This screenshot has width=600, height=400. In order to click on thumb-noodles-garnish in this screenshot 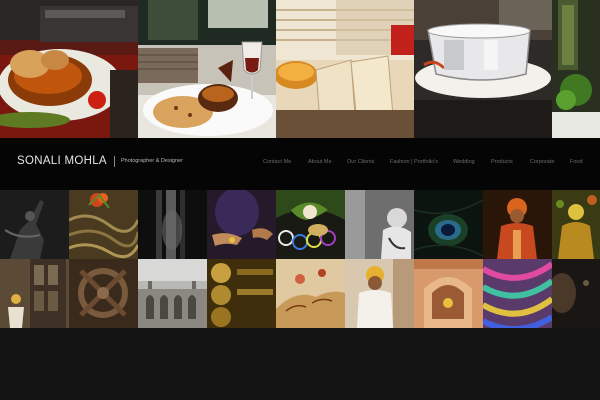, I will do `click(103, 224)`.